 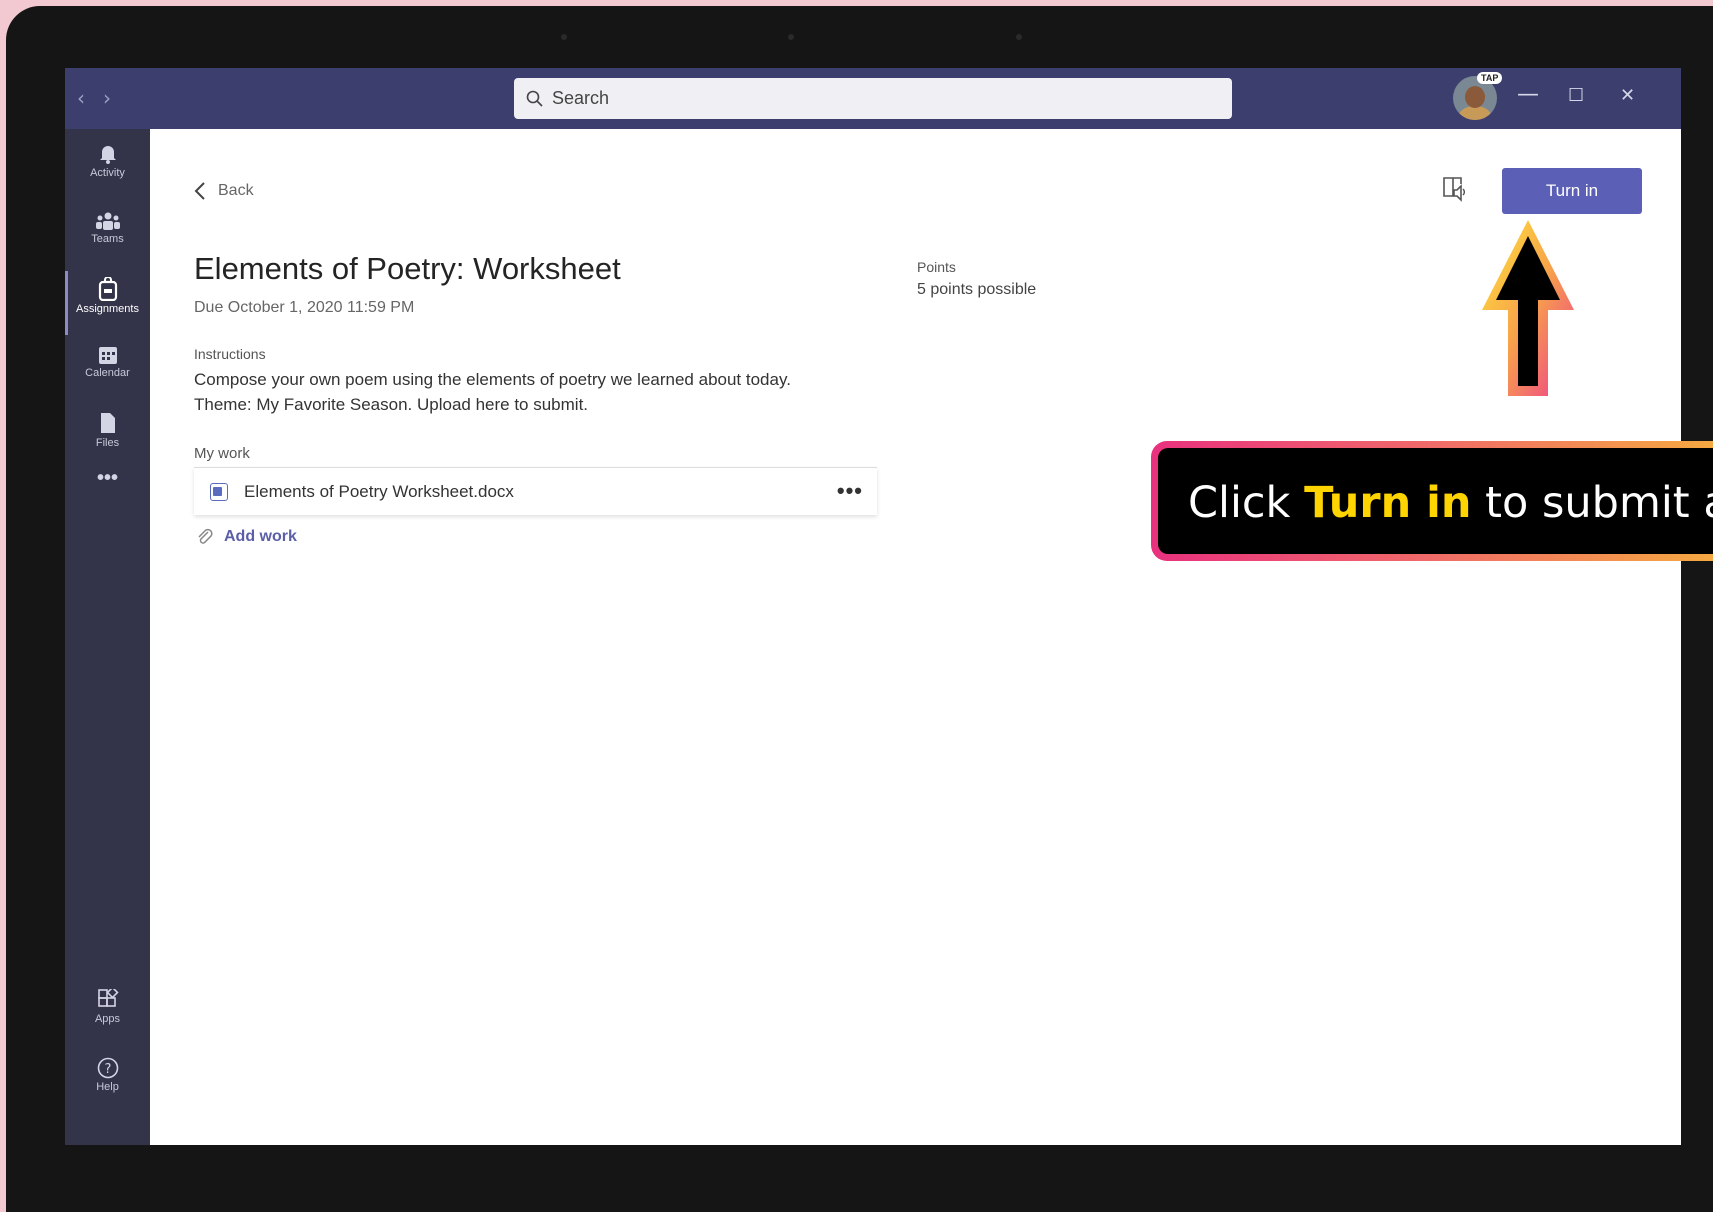 What do you see at coordinates (534, 98) in the screenshot?
I see `search-icon` at bounding box center [534, 98].